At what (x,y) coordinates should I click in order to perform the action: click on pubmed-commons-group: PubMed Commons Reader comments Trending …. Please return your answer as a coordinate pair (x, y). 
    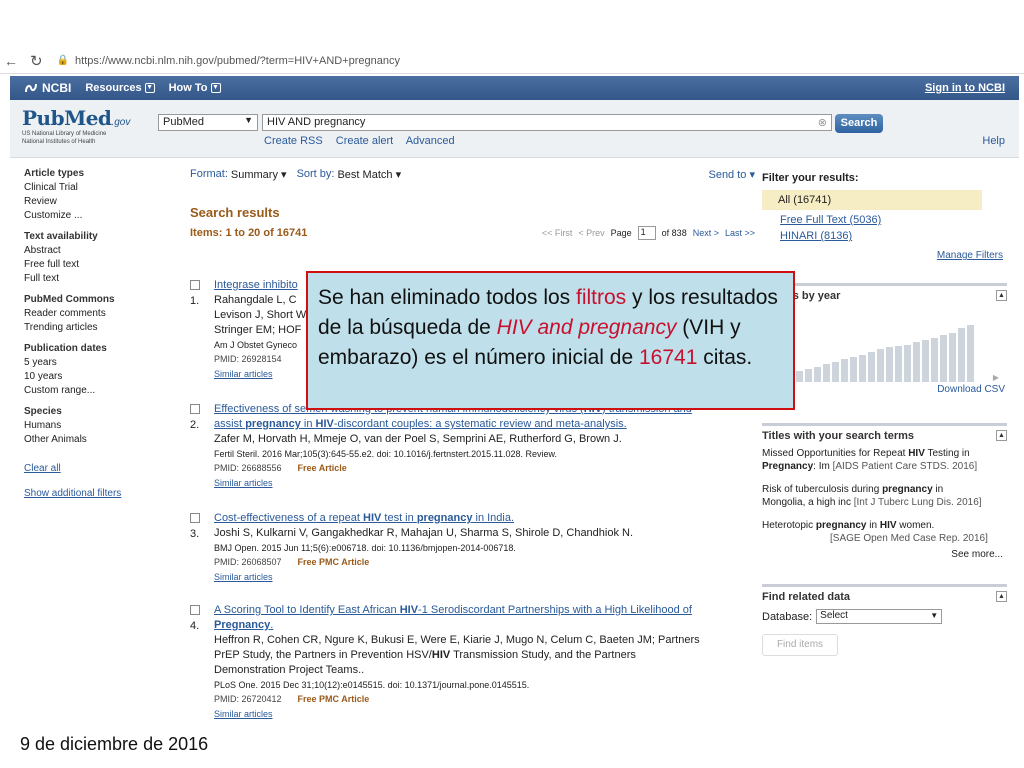
    Looking at the image, I should click on (89, 313).